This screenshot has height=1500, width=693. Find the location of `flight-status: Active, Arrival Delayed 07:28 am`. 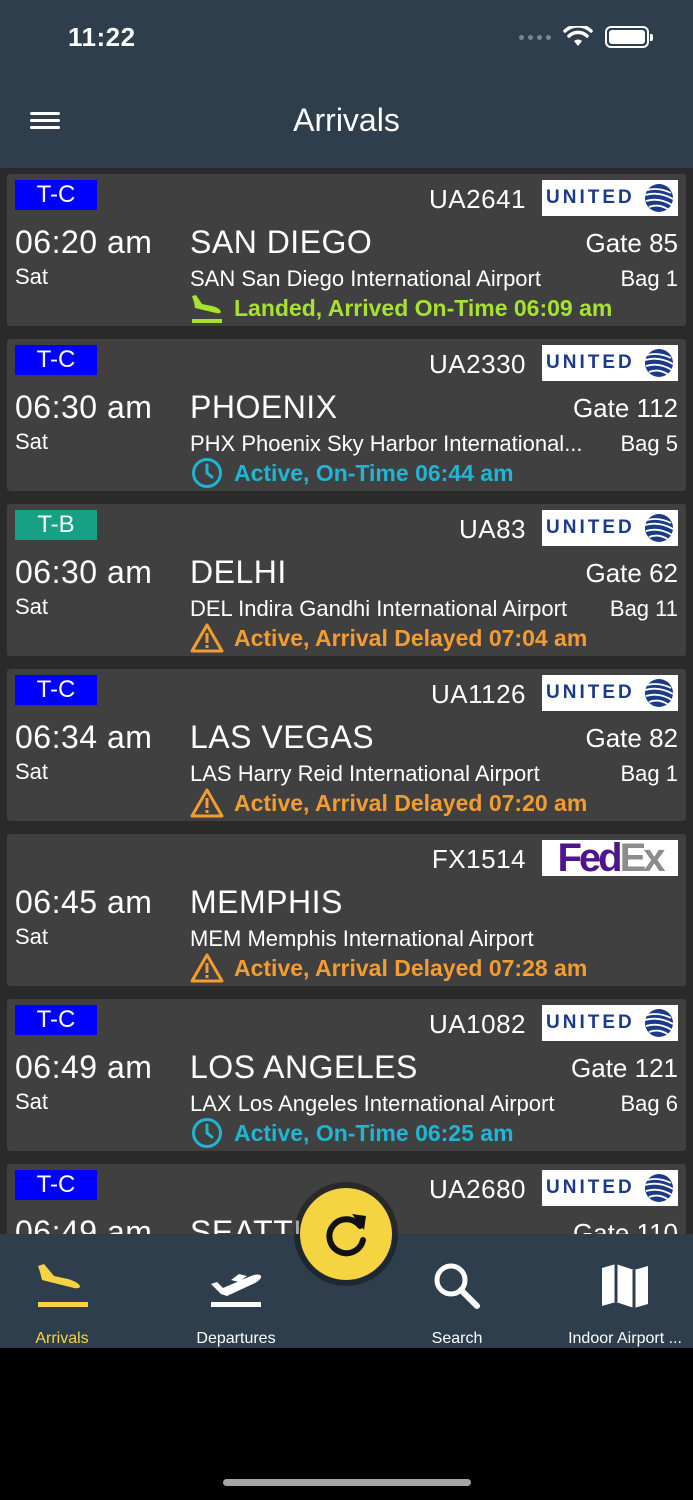

flight-status: Active, Arrival Delayed 07:28 am is located at coordinates (388, 968).